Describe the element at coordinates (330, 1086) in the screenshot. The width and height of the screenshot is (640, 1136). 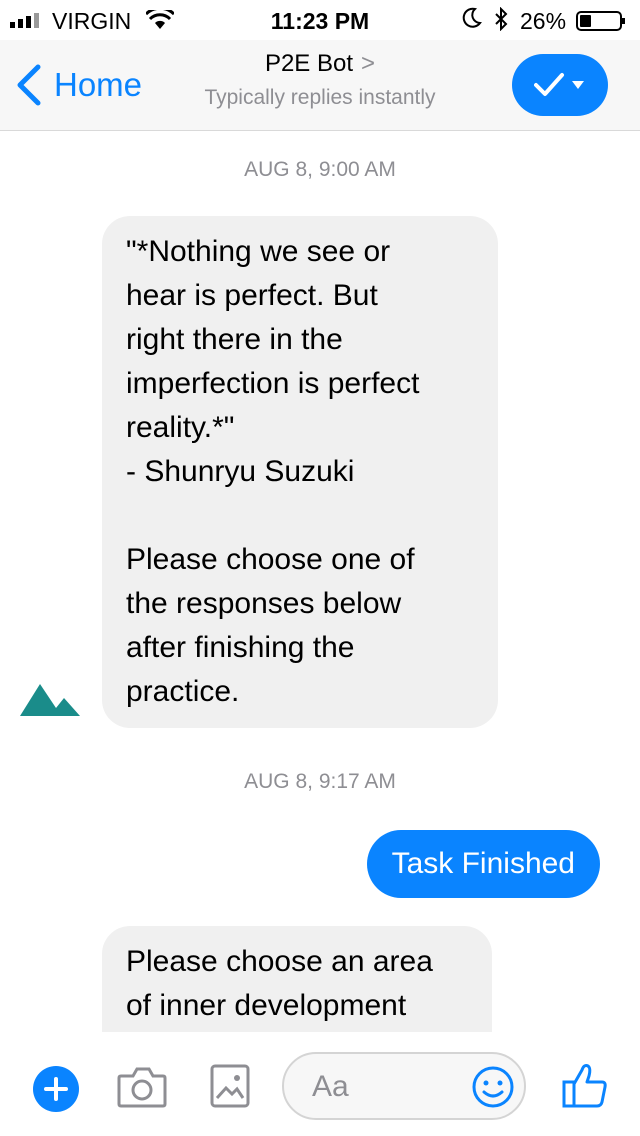
I see `message-input-placeholder: Aa` at that location.